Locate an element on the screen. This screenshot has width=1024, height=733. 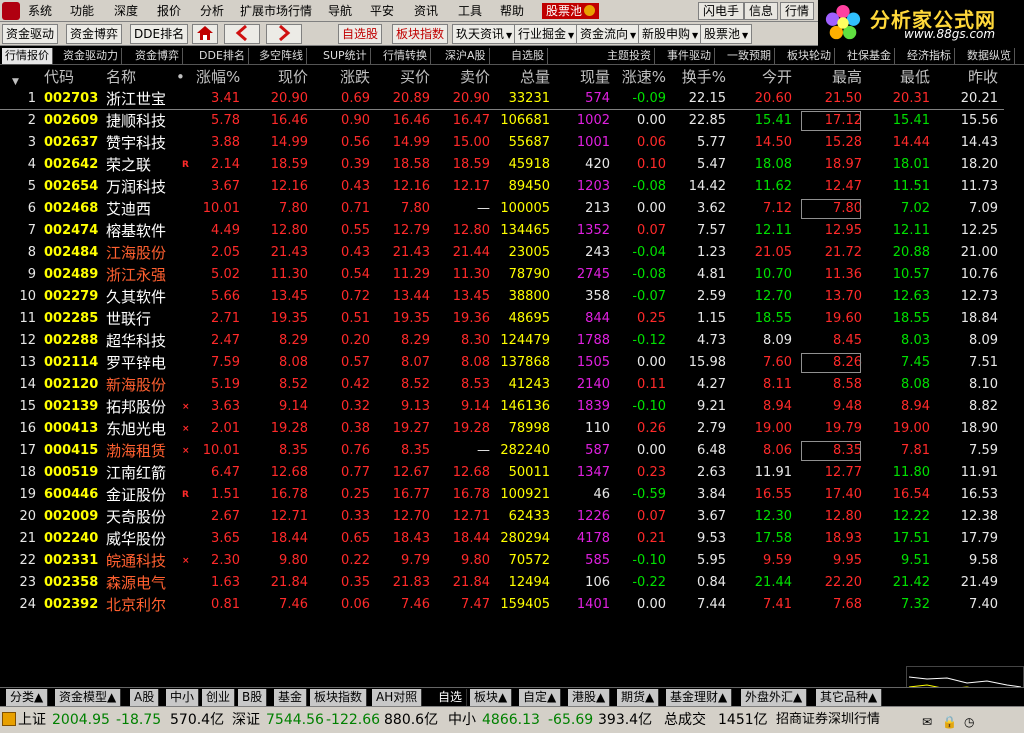
column-header: 最低 is located at coordinates (900, 77).